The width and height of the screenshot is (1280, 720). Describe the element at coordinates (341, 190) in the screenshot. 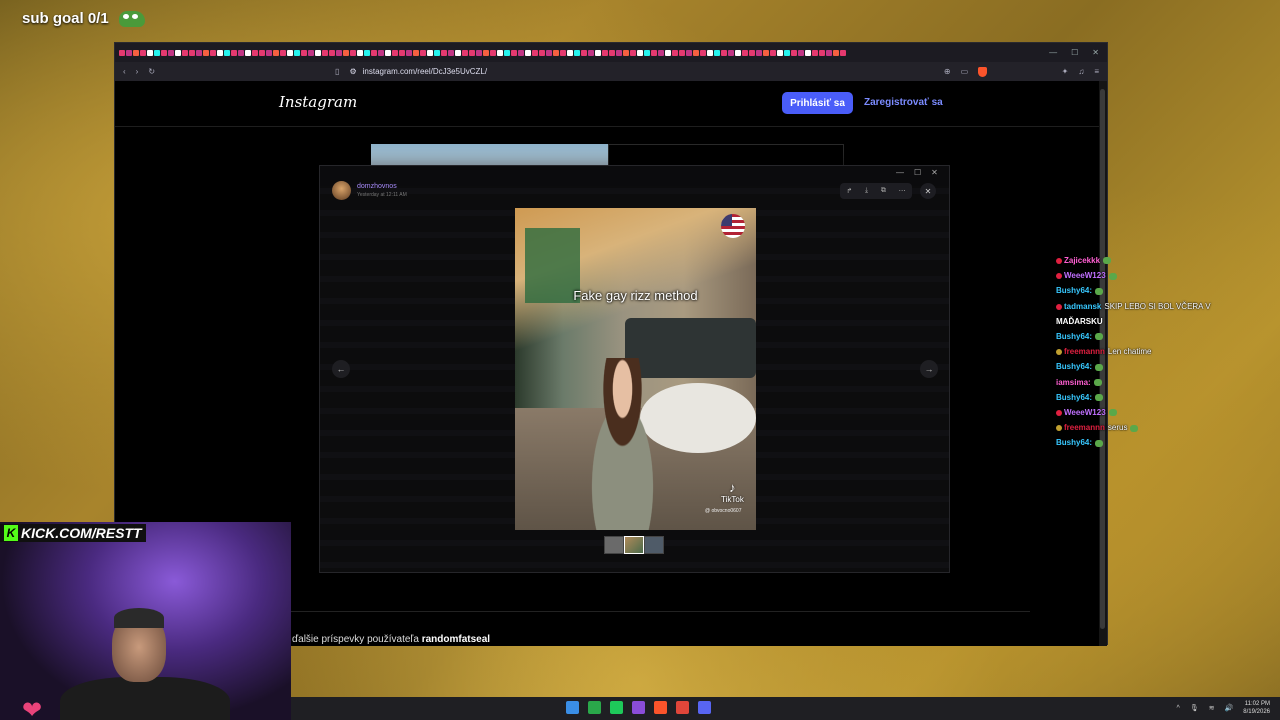

I see `avatar` at that location.